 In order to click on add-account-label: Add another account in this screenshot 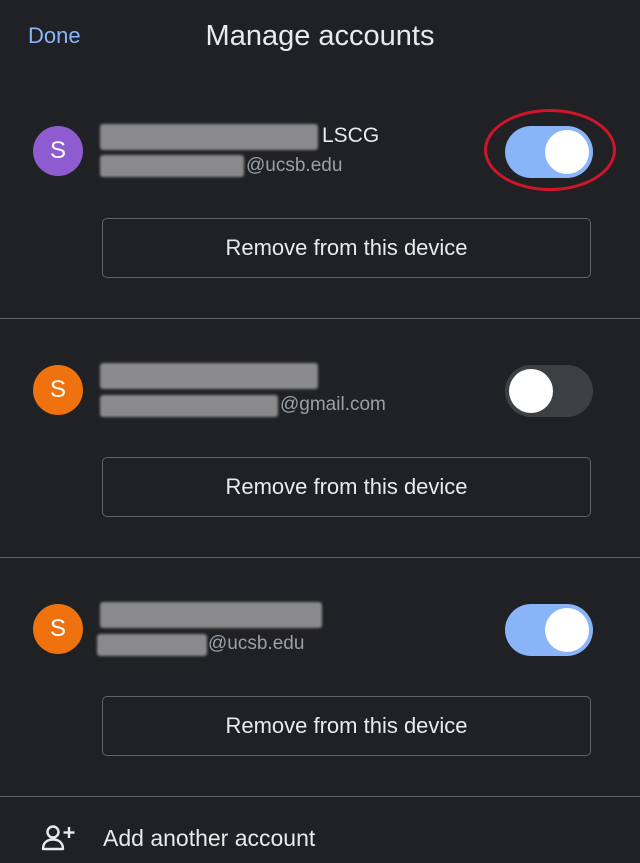, I will do `click(209, 838)`.